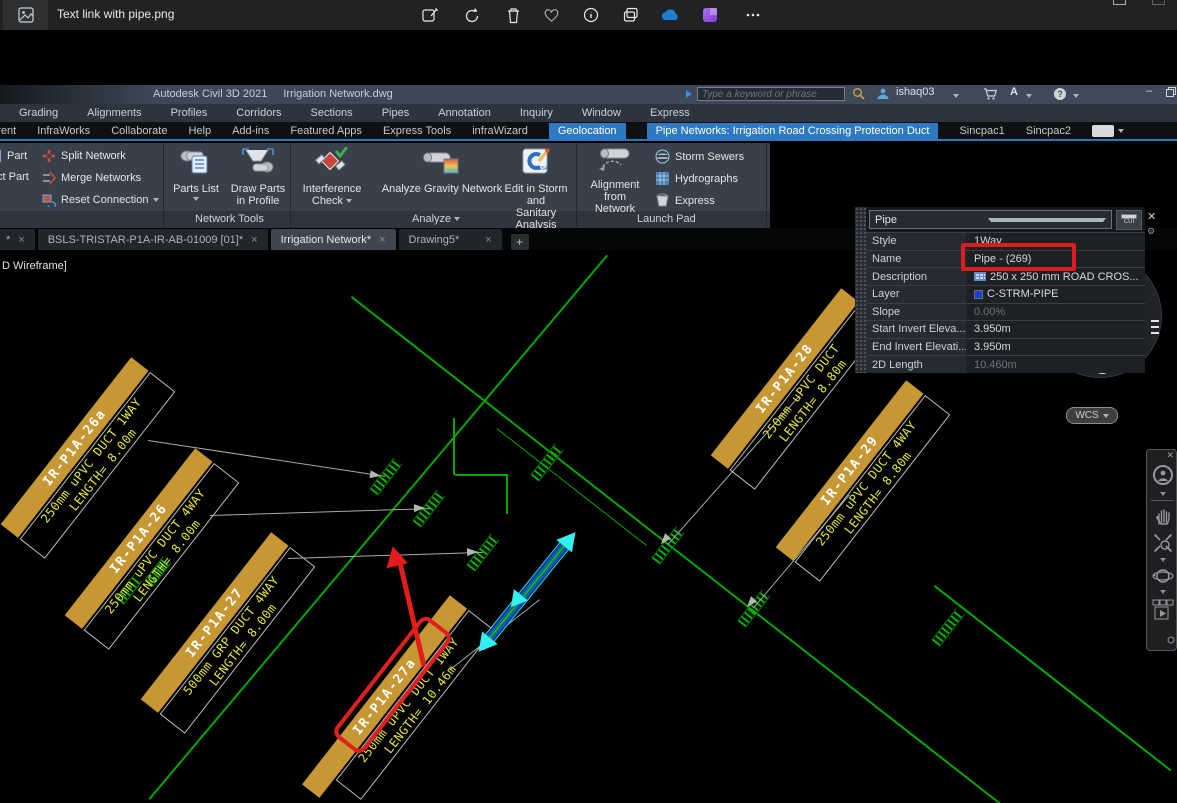 The image size is (1177, 803). Describe the element at coordinates (199, 131) in the screenshot. I see `tab-help: Help` at that location.